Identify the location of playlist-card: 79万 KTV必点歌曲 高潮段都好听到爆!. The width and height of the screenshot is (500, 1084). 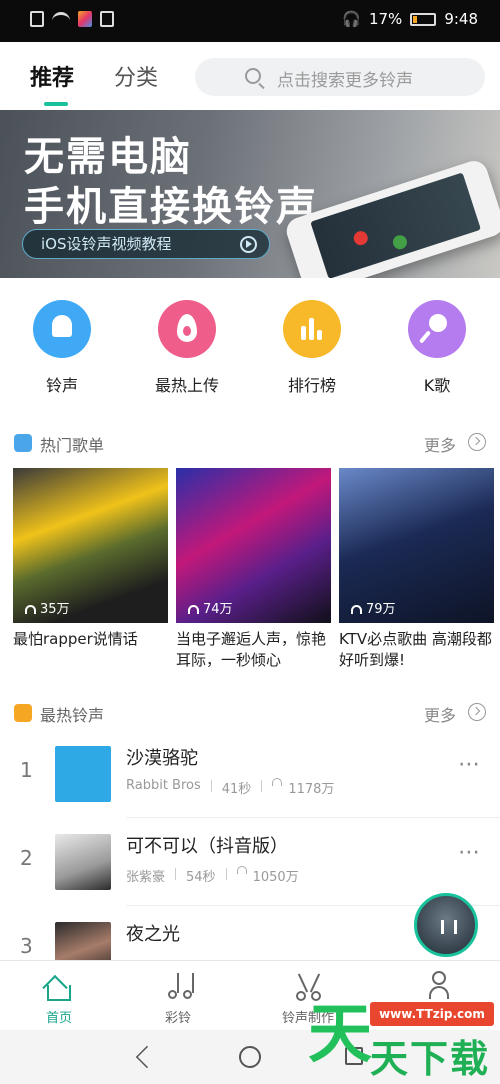
(416, 569).